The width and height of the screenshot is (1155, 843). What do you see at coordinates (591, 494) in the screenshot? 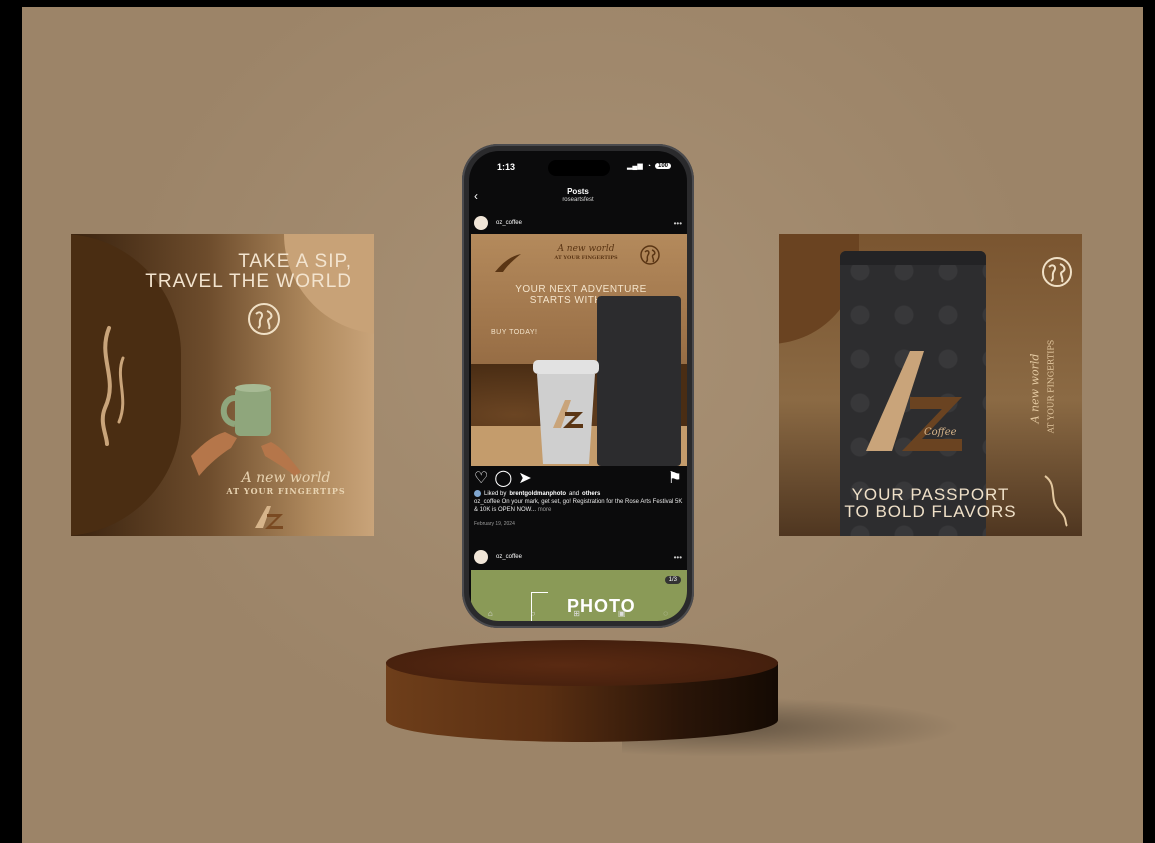
I see `liked-others: others` at bounding box center [591, 494].